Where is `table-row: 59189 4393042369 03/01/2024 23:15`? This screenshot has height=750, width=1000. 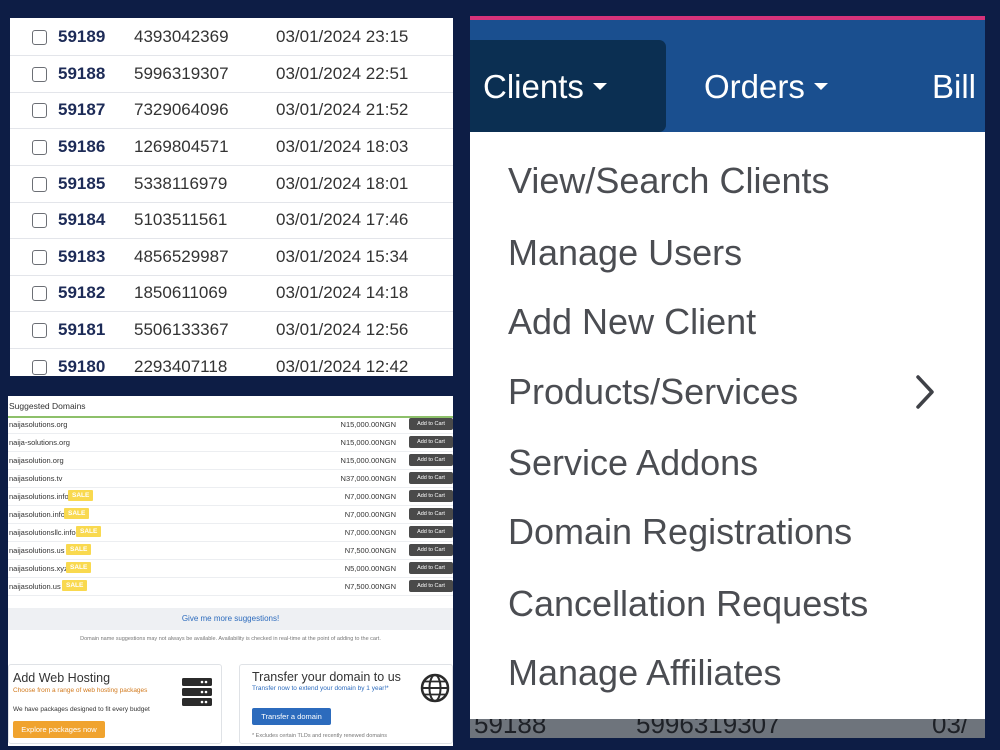
table-row: 59189 4393042369 03/01/2024 23:15 is located at coordinates (231, 37).